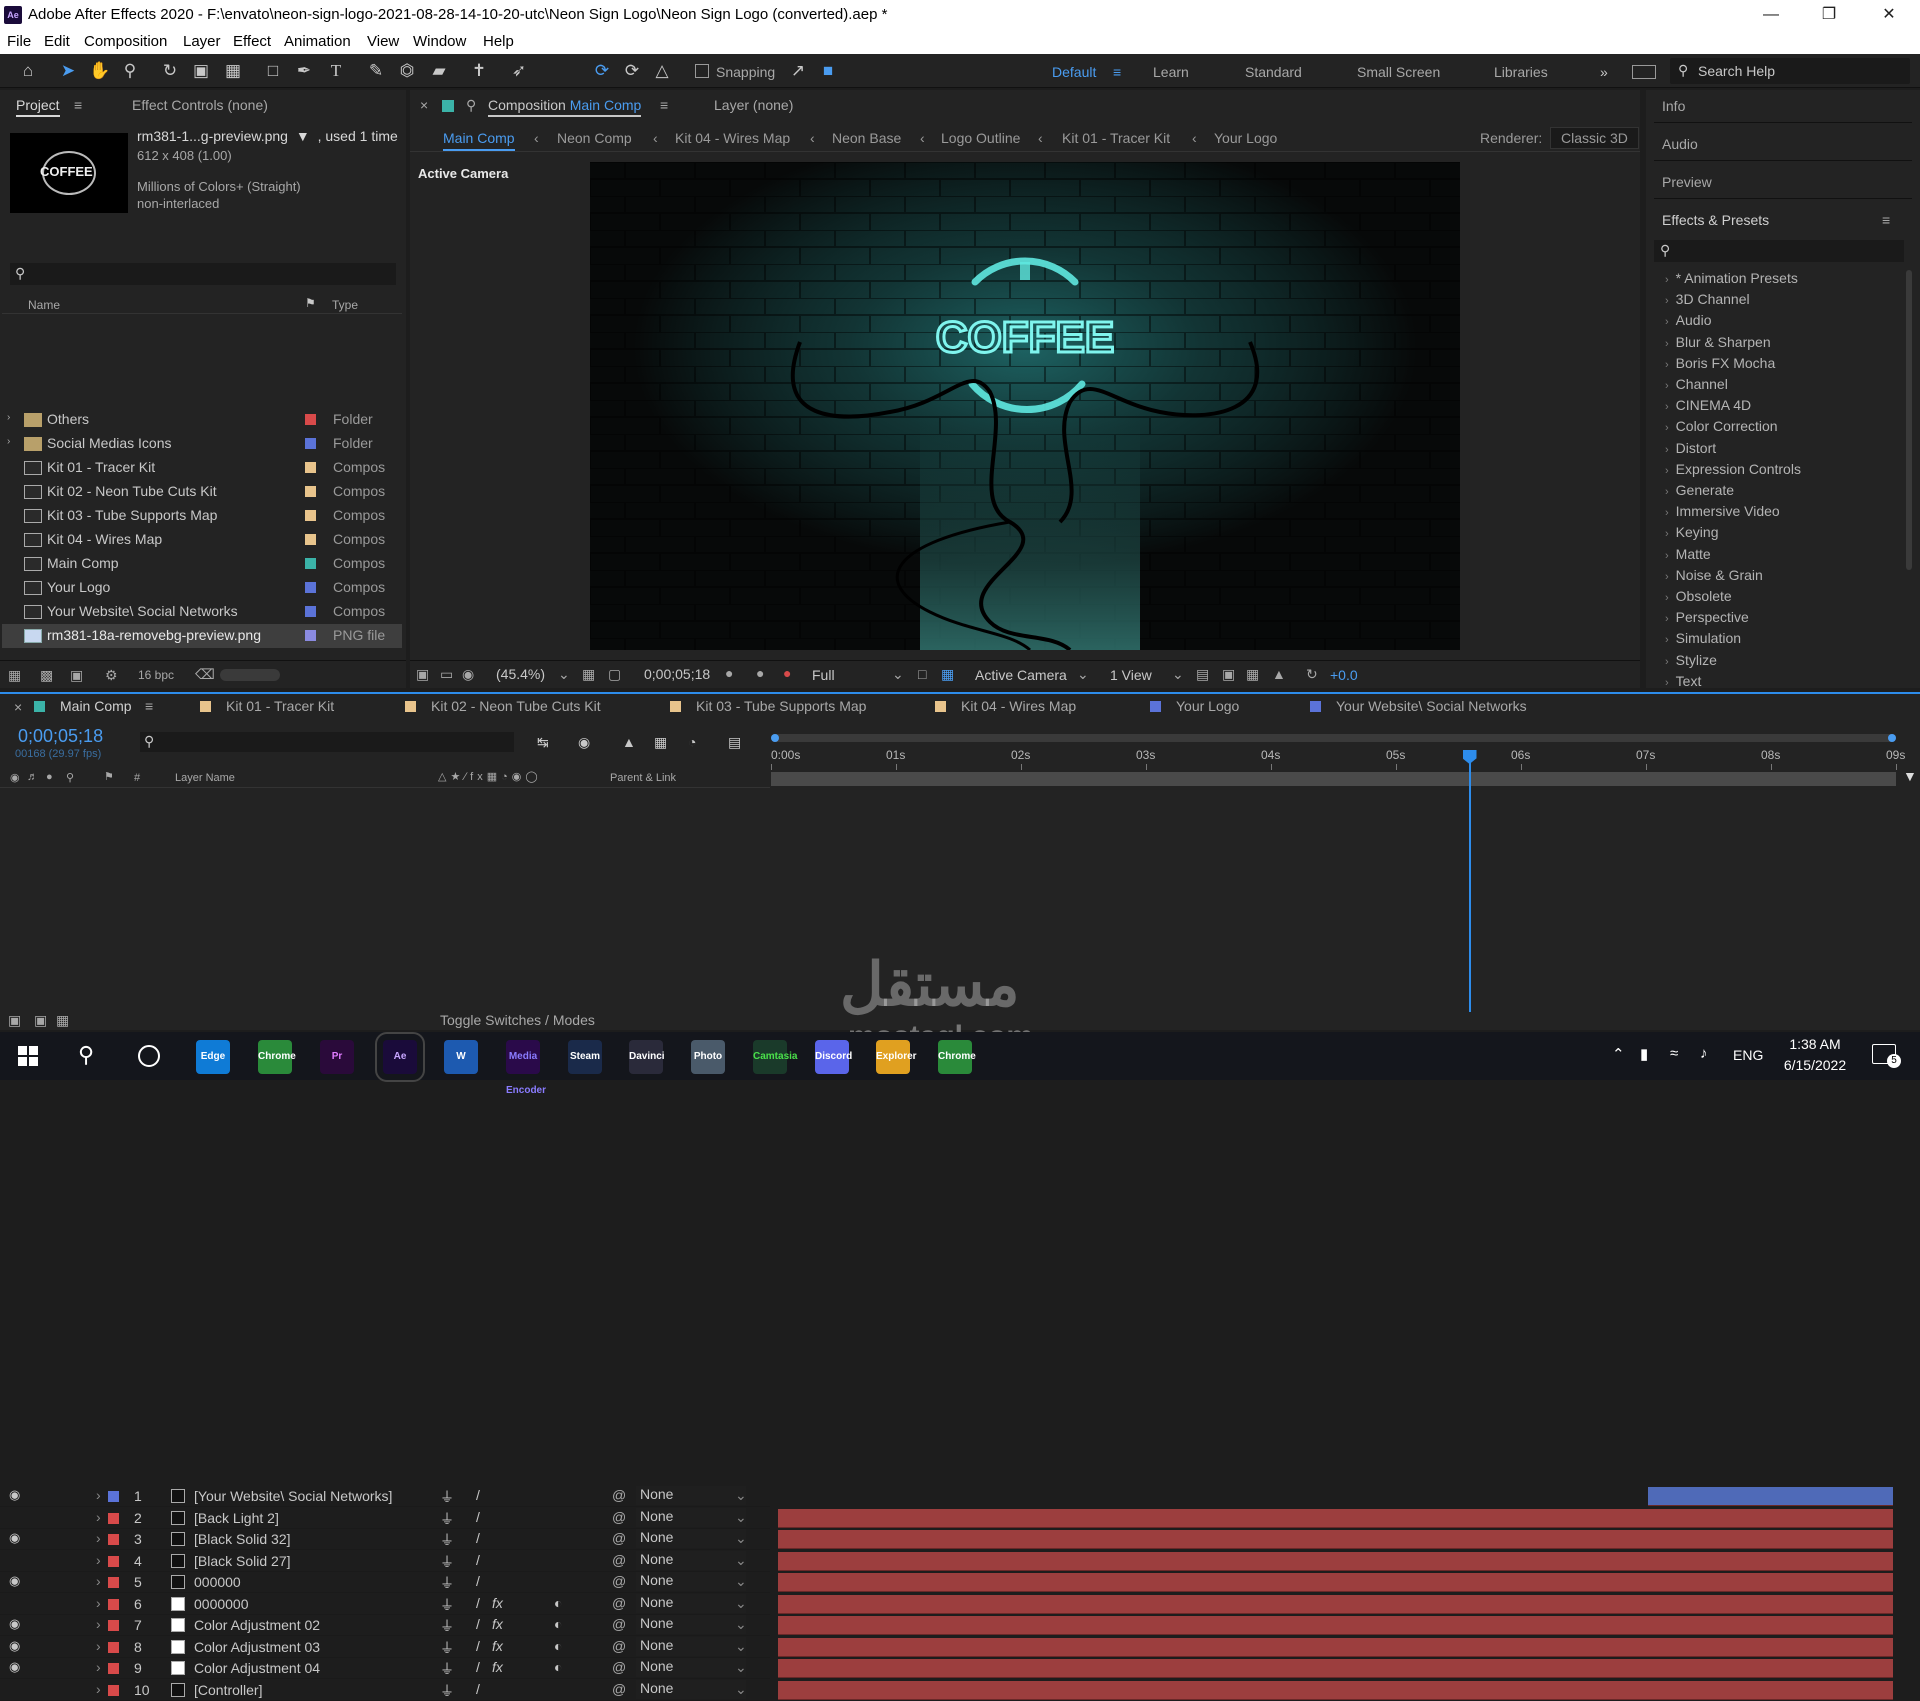  What do you see at coordinates (1674, 1053) in the screenshot?
I see `wifi-icon: ≈` at bounding box center [1674, 1053].